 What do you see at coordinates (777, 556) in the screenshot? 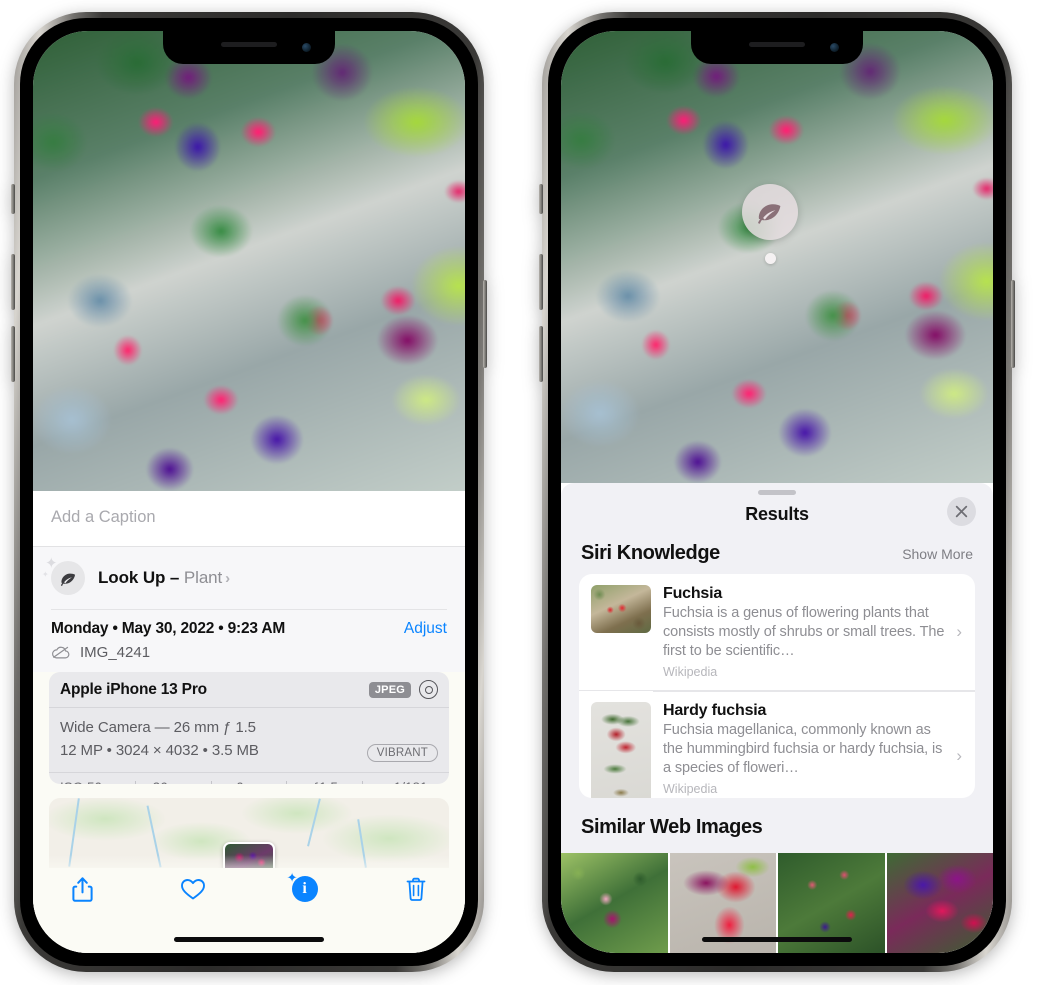
I see `siri-knowledge-header: Siri Knowledge Show More` at bounding box center [777, 556].